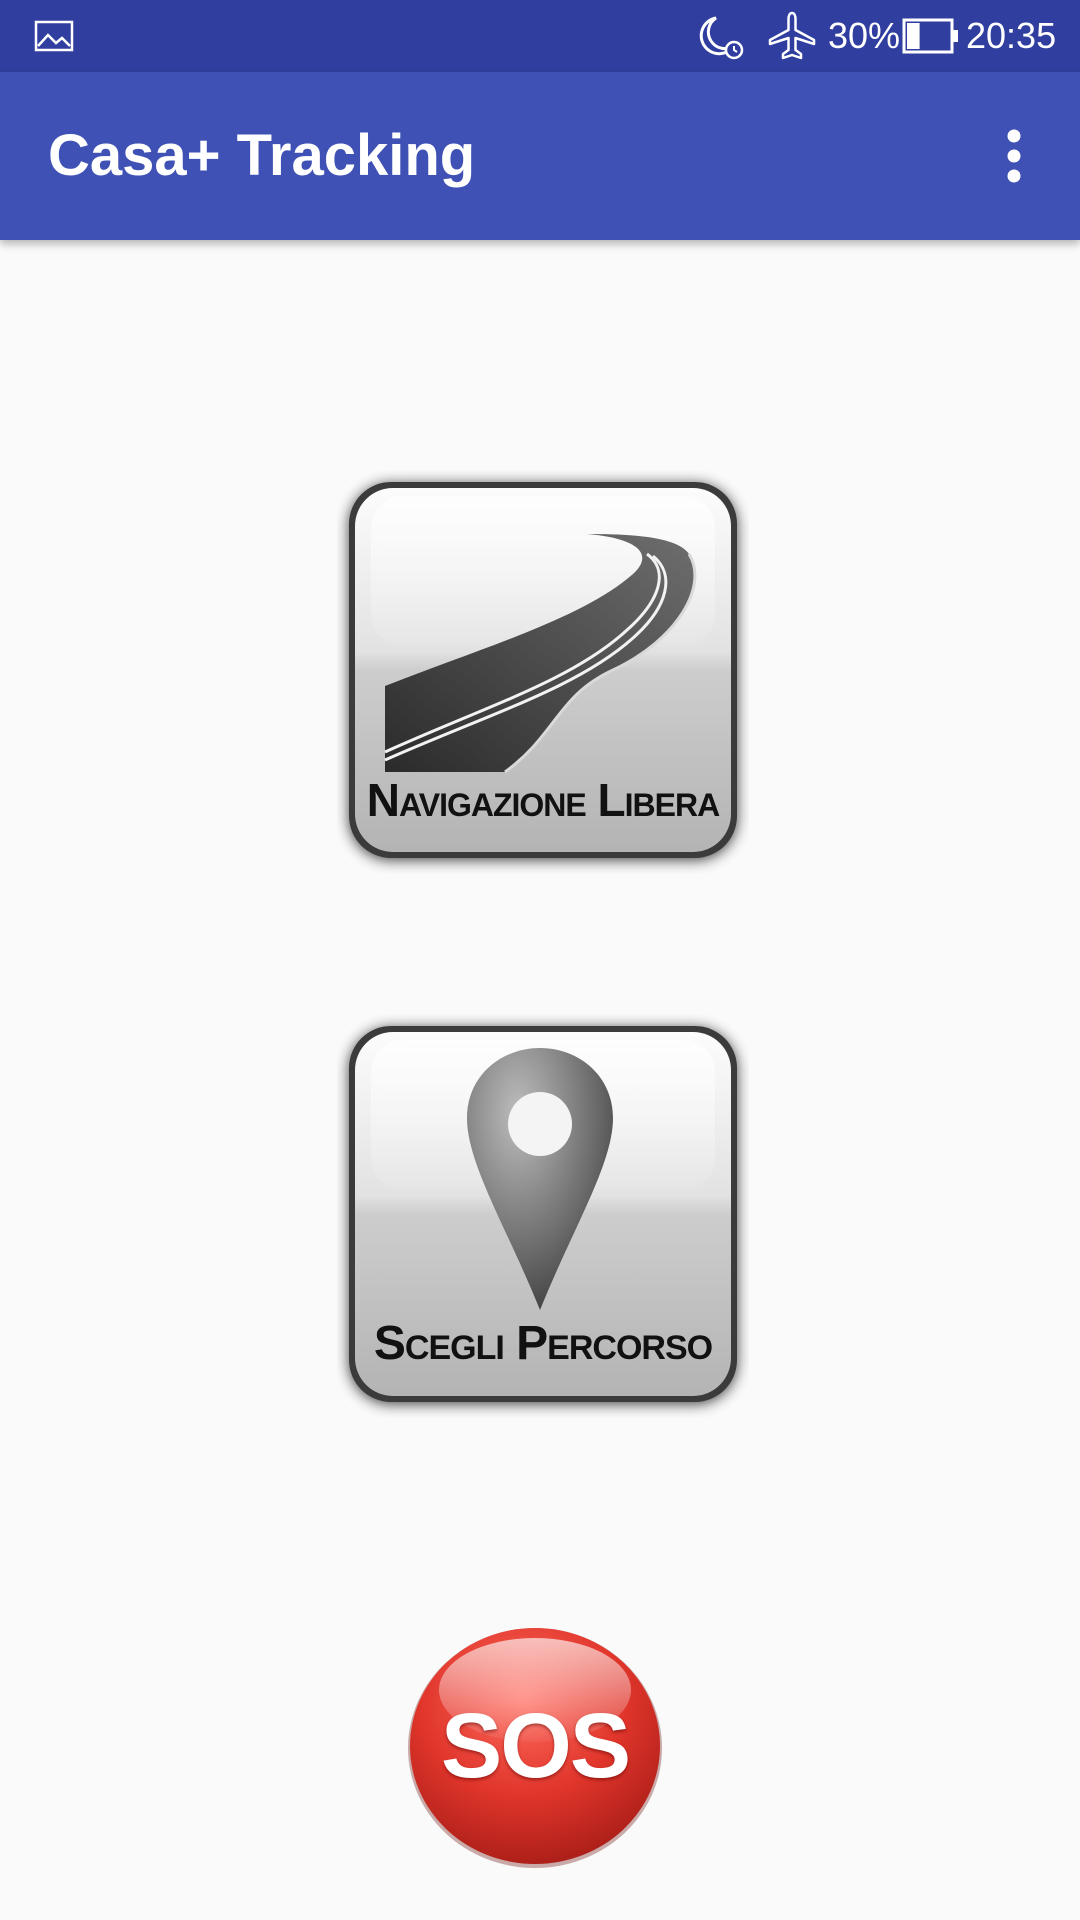  What do you see at coordinates (540, 36) in the screenshot?
I see `status-bar: 30% 20:35` at bounding box center [540, 36].